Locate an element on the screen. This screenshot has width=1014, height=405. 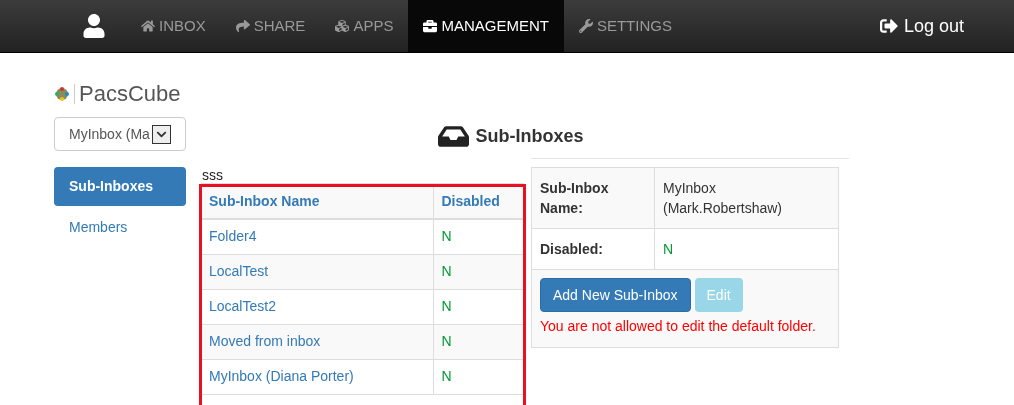
note-text: sss is located at coordinates (212, 176).